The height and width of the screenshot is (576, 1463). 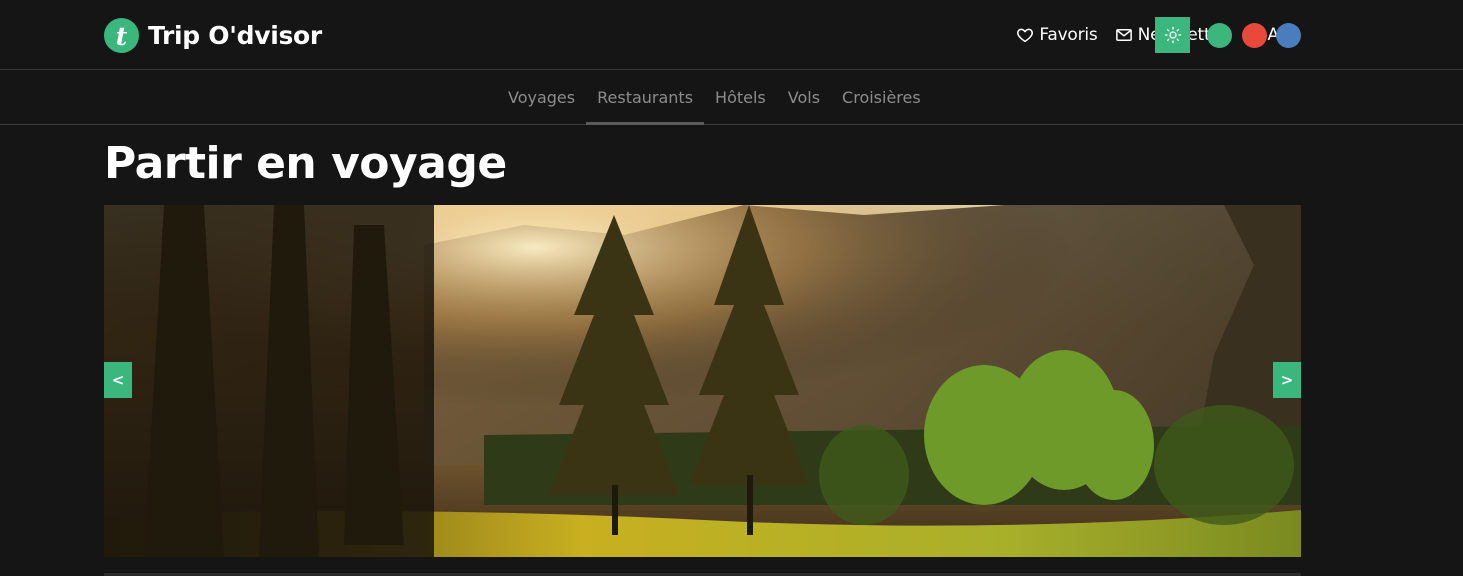 What do you see at coordinates (235, 35) in the screenshot?
I see `brand-name: Trip O'dvisor` at bounding box center [235, 35].